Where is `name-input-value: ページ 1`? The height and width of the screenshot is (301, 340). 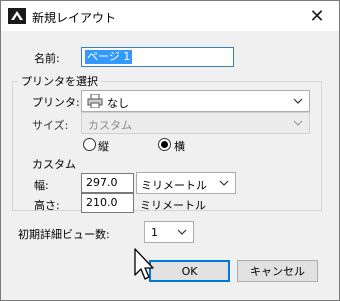 name-input-value: ページ 1 is located at coordinates (109, 57).